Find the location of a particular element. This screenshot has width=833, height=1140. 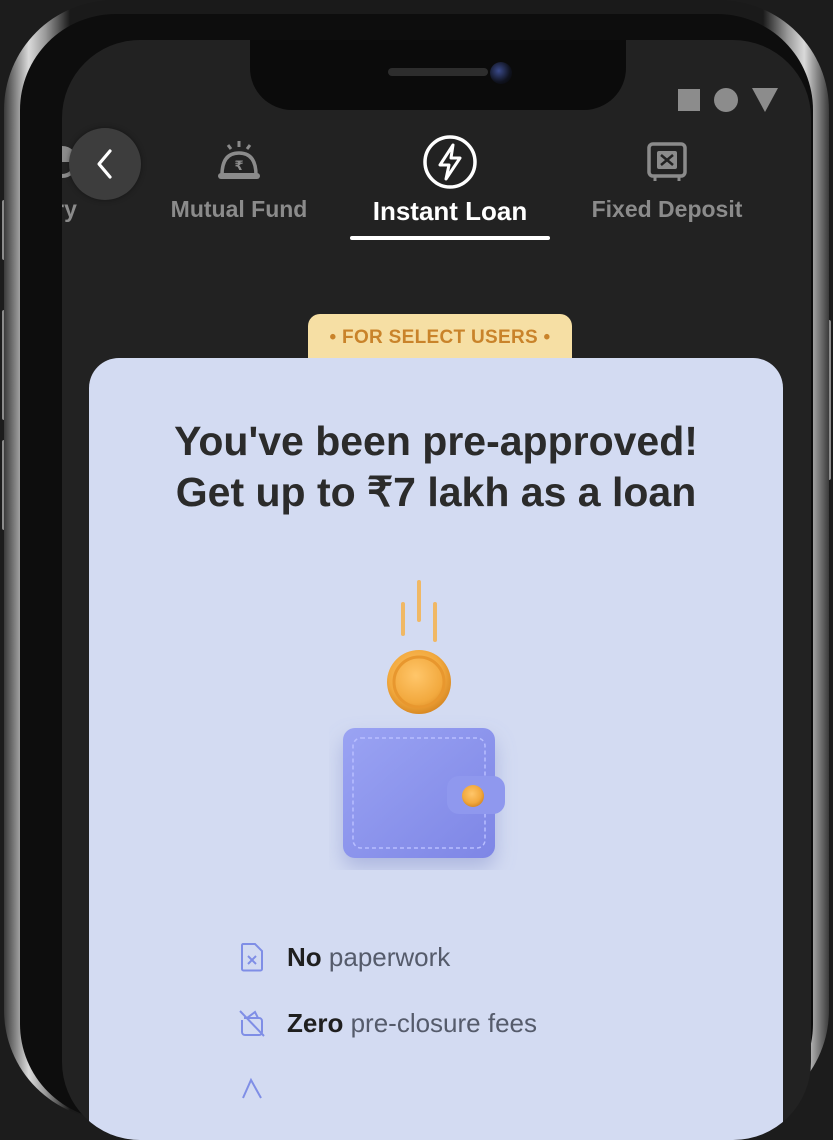

tab-label: Summary is located at coordinates (69, 209).